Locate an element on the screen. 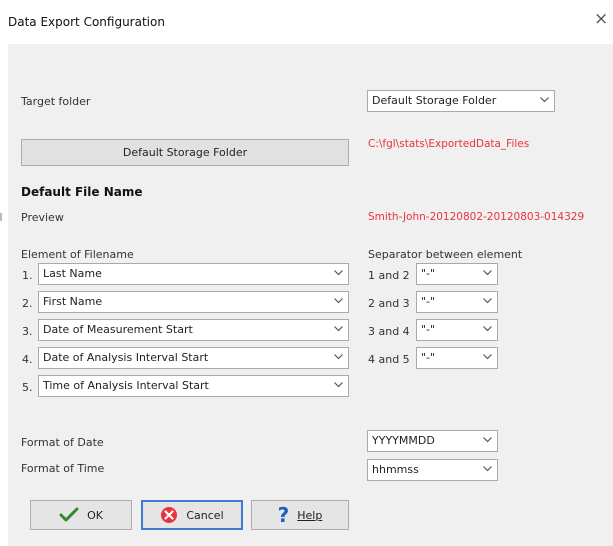 The width and height of the screenshot is (613, 546). element-4-dropdown: Date of Analysis Interval Start is located at coordinates (193, 358).